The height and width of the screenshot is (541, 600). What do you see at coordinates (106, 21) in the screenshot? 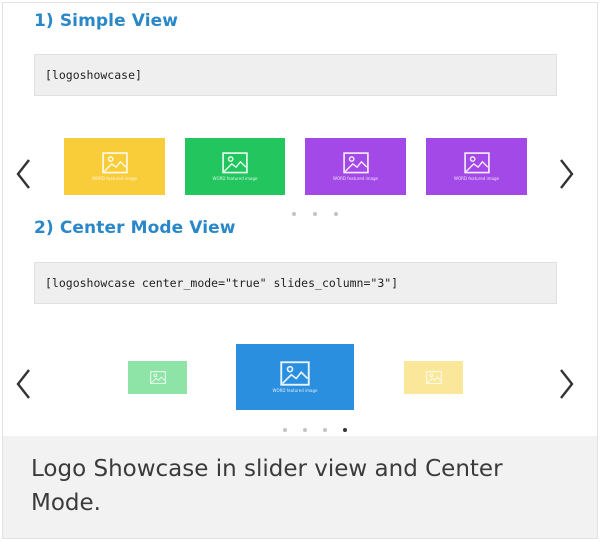
I see `simple-view-title: 1) Simple View` at bounding box center [106, 21].